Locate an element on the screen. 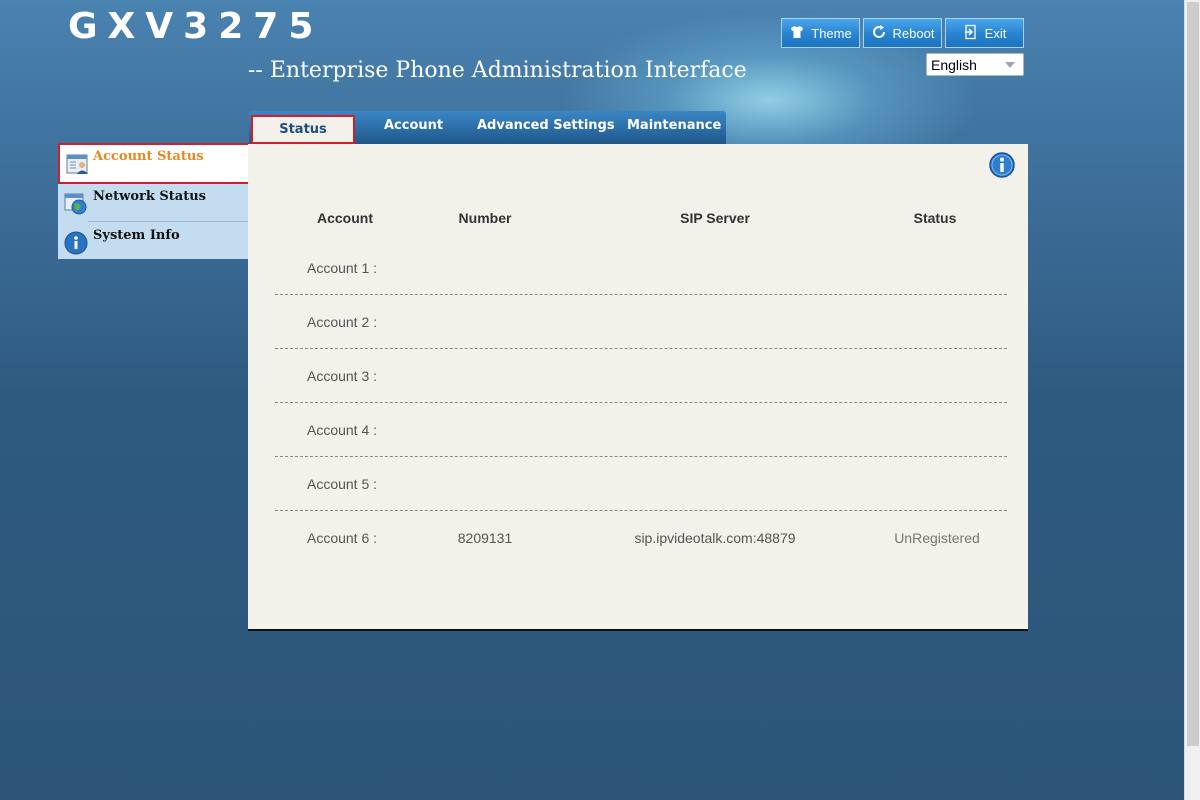 The image size is (1200, 800). tab-maintenance: Maintenance is located at coordinates (674, 125).